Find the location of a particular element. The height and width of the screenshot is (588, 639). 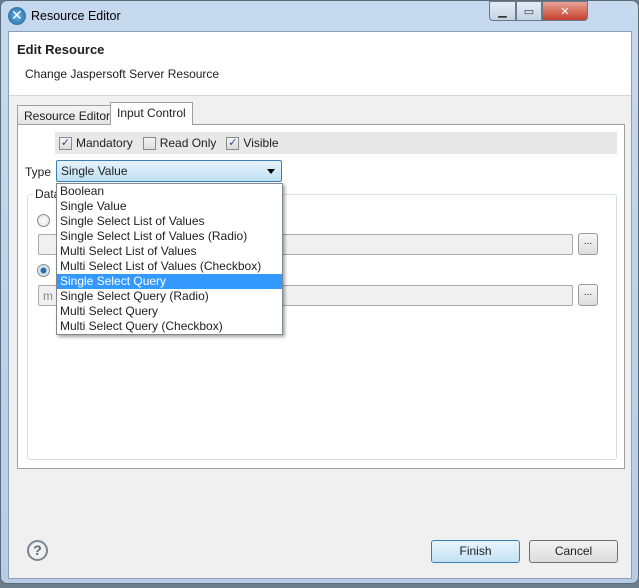

close-button: ✕ is located at coordinates (565, 11).